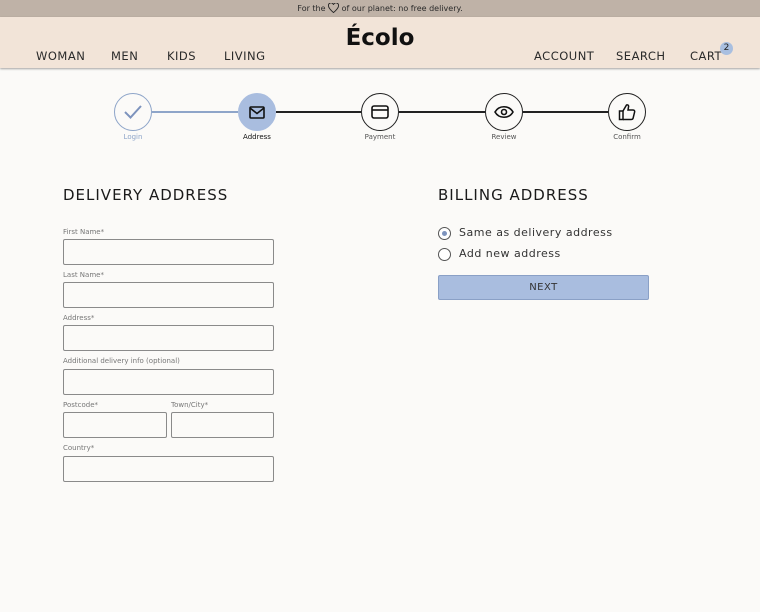  I want to click on town-label: Town/City*, so click(190, 405).